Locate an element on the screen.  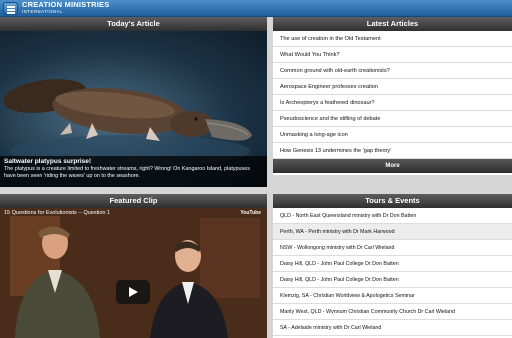
tours-events-heading: Tours & Events is located at coordinates (392, 201).